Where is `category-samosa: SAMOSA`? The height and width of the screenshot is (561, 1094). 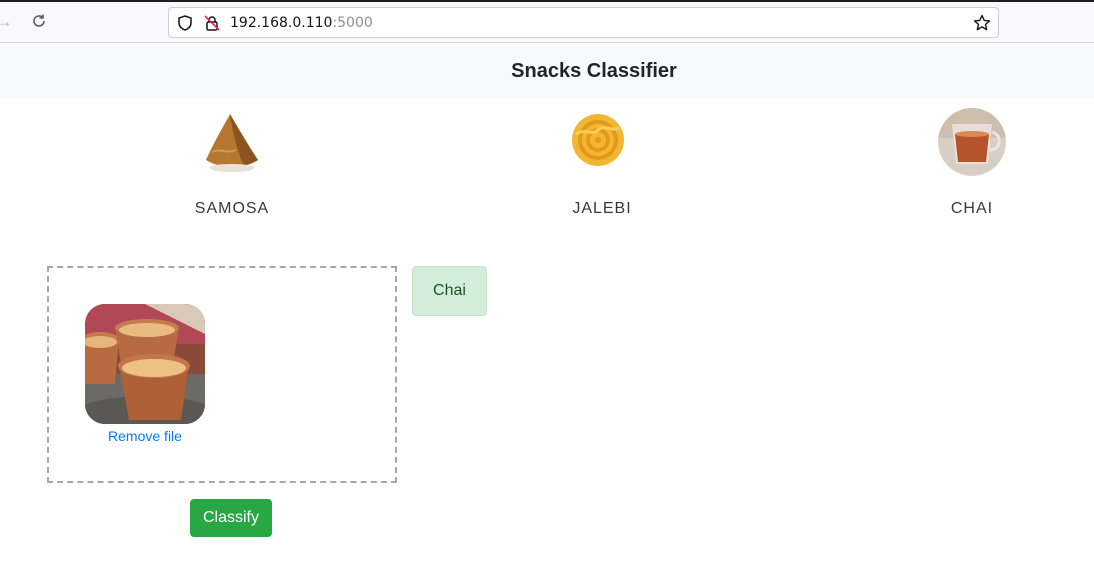 category-samosa: SAMOSA is located at coordinates (232, 163).